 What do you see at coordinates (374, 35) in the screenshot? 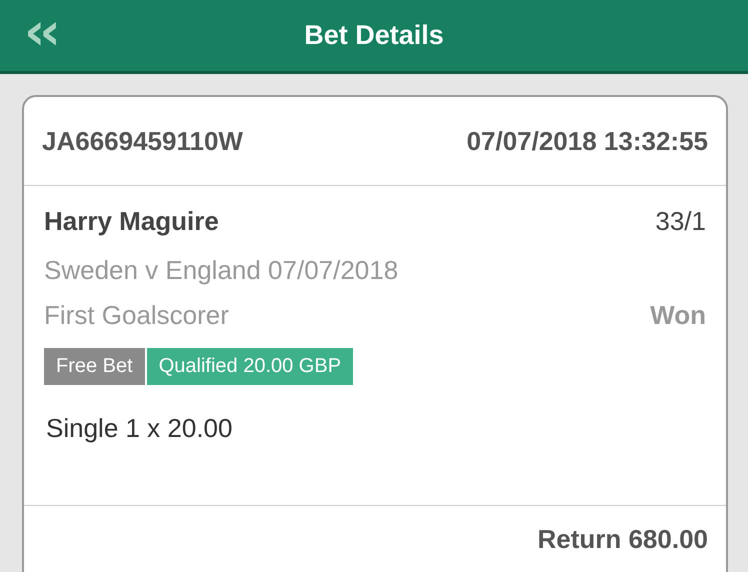
I see `page-title: Bet Details` at bounding box center [374, 35].